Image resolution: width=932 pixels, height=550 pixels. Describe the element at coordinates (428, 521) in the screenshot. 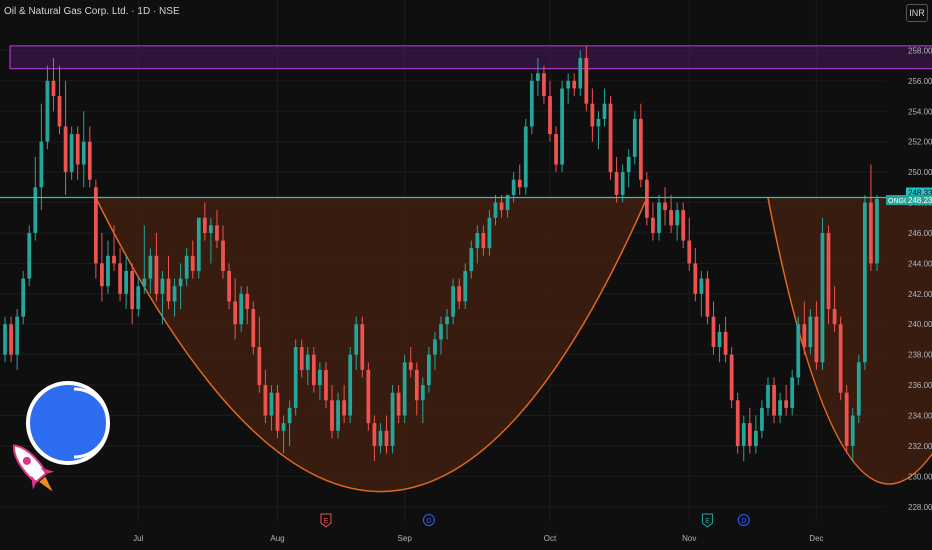

I see `event-marker-label: D` at that location.